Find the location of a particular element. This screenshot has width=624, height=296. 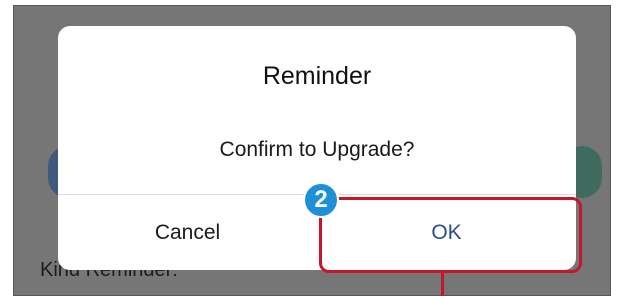

step-number-badge: 2 is located at coordinates (321, 200).